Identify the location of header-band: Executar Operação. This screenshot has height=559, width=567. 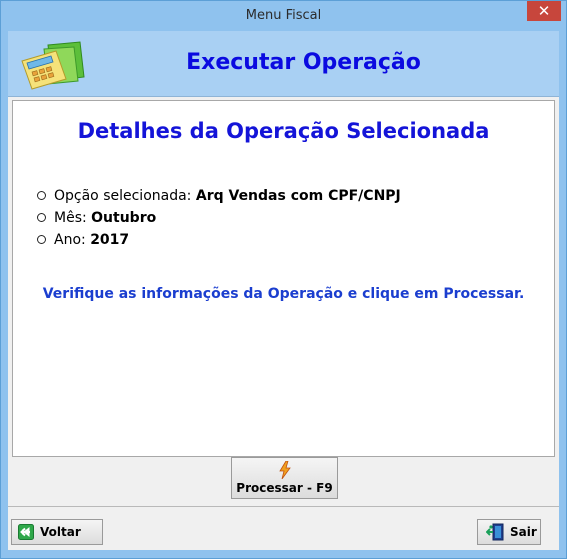
(283, 64).